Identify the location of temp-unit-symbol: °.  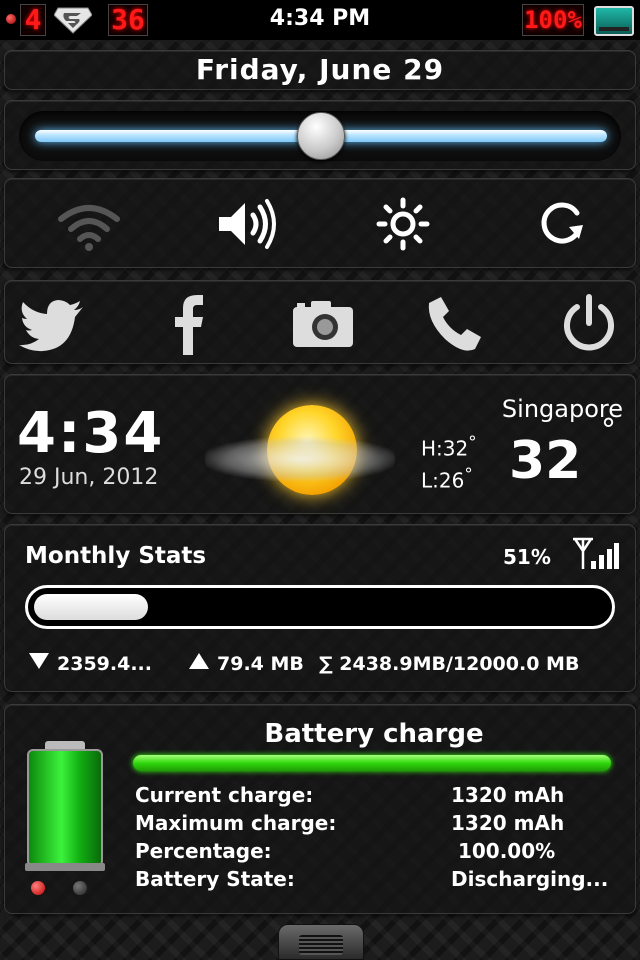
(608, 430).